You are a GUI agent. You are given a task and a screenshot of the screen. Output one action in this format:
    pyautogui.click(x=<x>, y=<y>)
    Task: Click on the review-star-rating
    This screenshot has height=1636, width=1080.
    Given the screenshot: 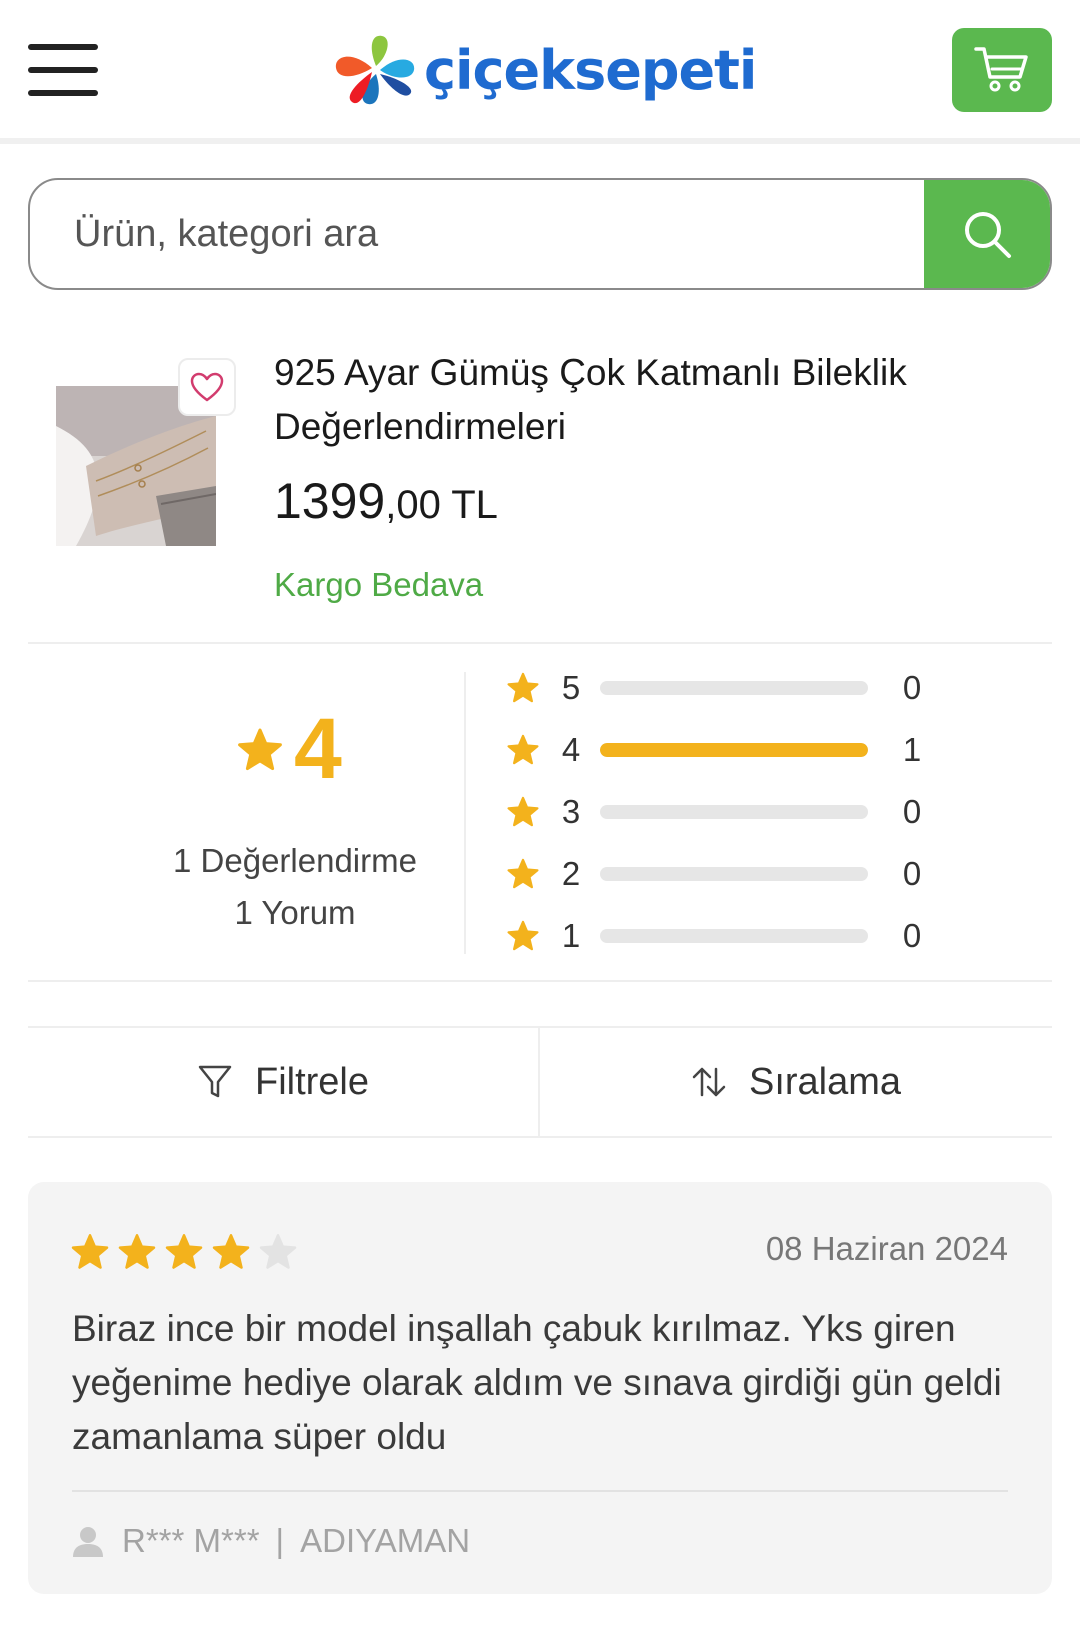 What is the action you would take?
    pyautogui.click(x=187, y=1252)
    